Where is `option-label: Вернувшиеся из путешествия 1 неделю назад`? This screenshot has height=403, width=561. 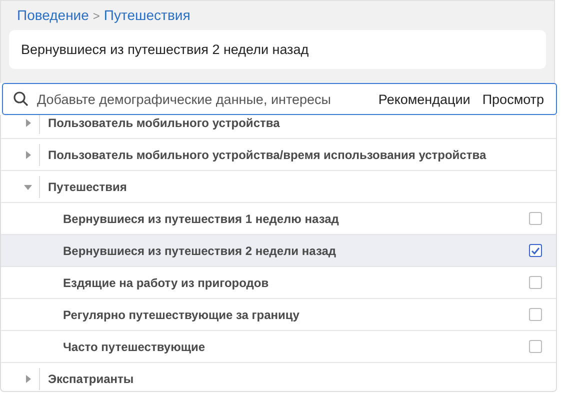
option-label: Вернувшиеся из путешествия 1 неделю назад is located at coordinates (201, 219).